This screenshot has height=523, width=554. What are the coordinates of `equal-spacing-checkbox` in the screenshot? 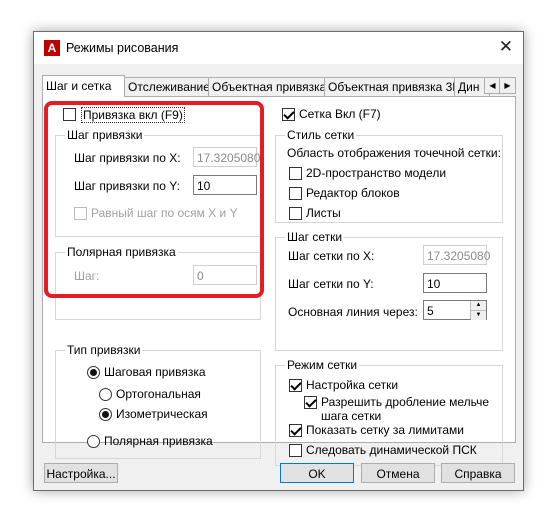 It's located at (80, 213).